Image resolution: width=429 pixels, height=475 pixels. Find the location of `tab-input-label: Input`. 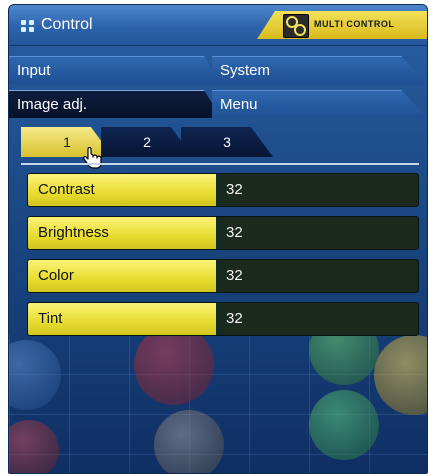

tab-input-label: Input is located at coordinates (34, 70).